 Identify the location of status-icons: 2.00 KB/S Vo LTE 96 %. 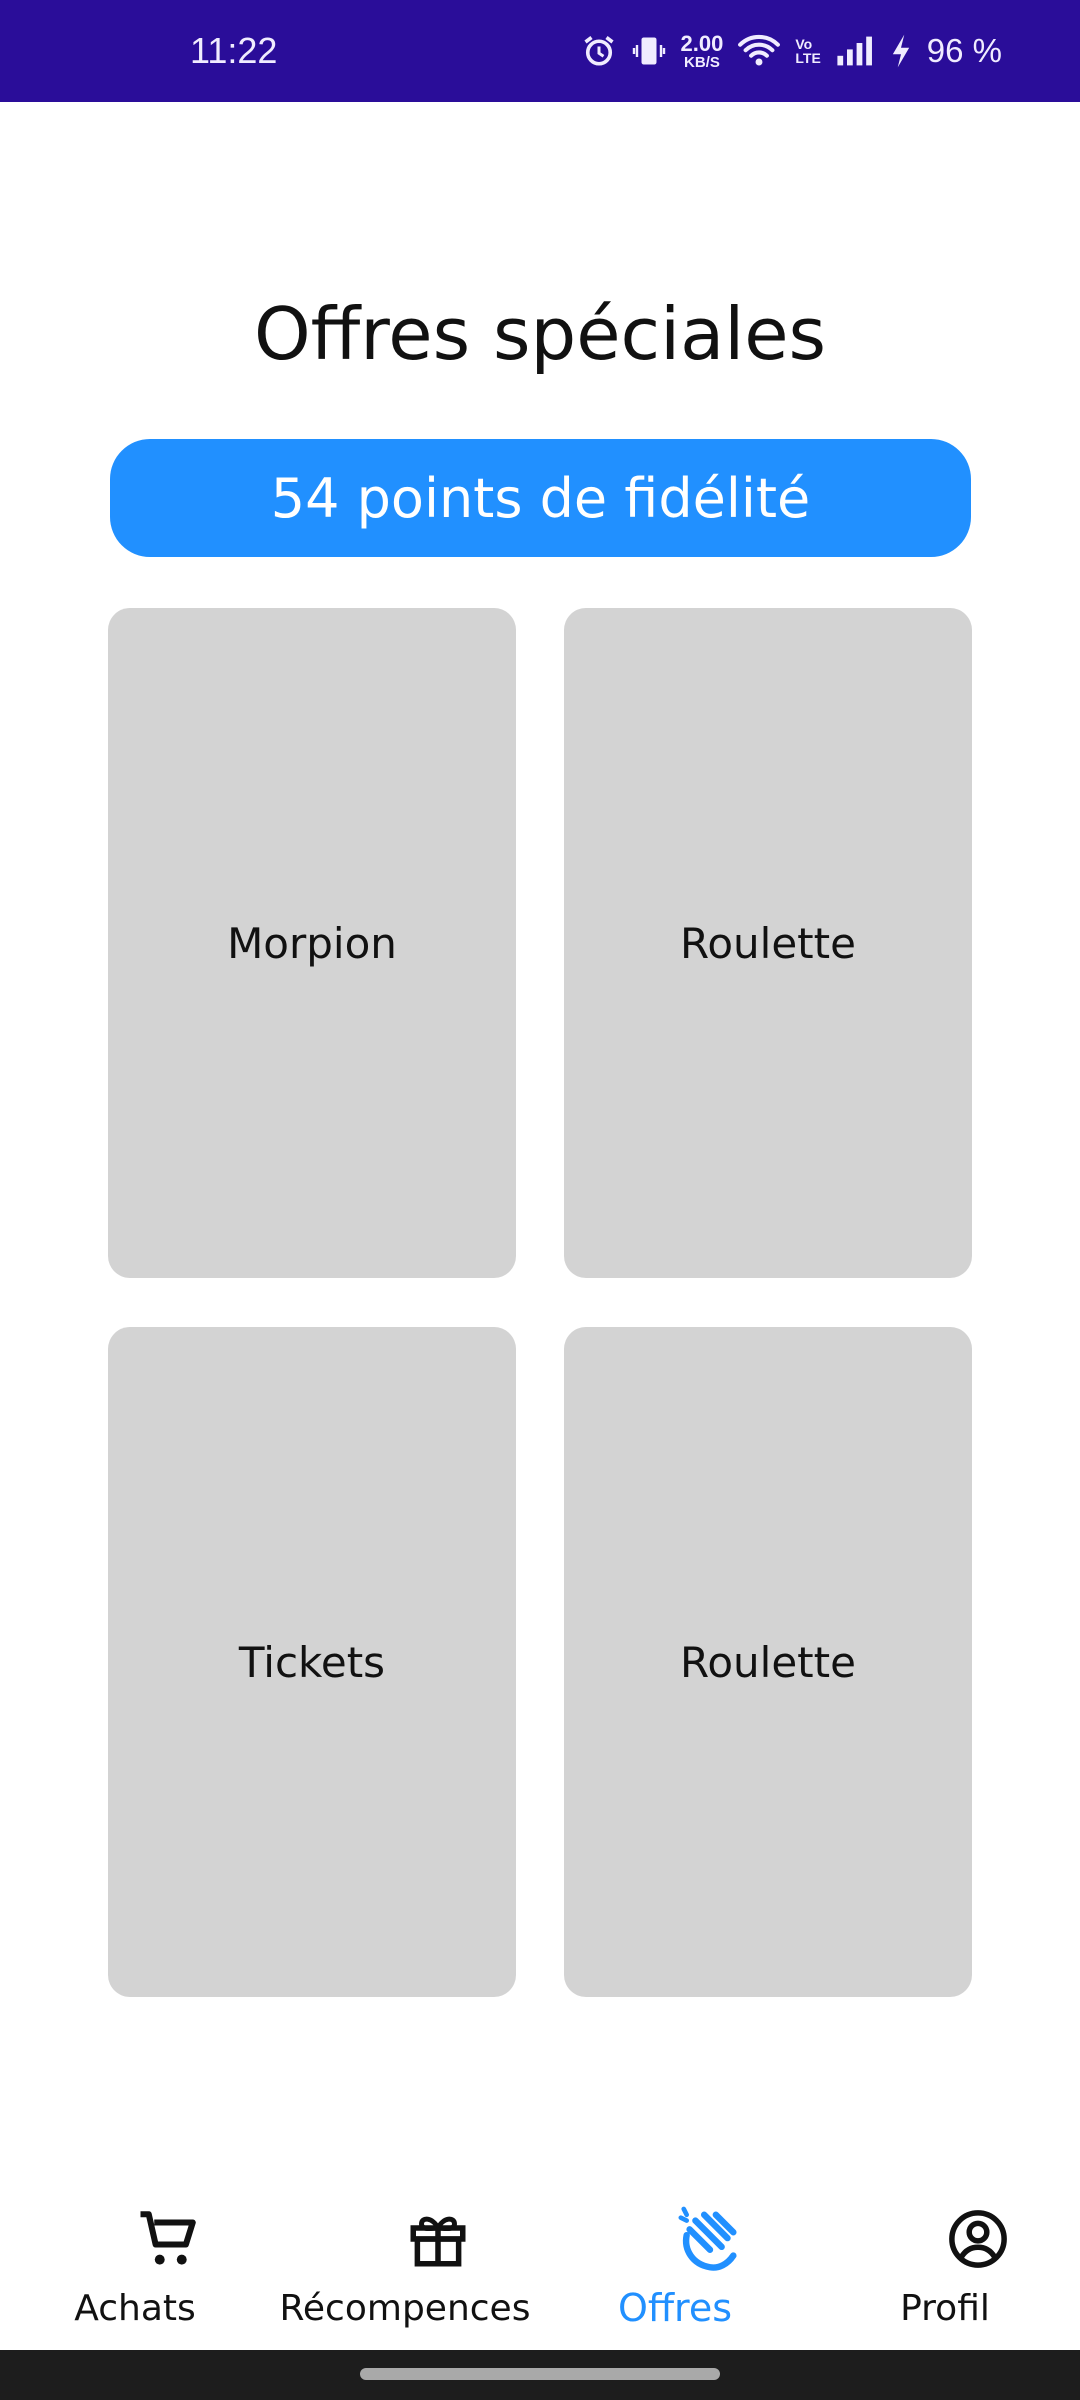
(791, 51).